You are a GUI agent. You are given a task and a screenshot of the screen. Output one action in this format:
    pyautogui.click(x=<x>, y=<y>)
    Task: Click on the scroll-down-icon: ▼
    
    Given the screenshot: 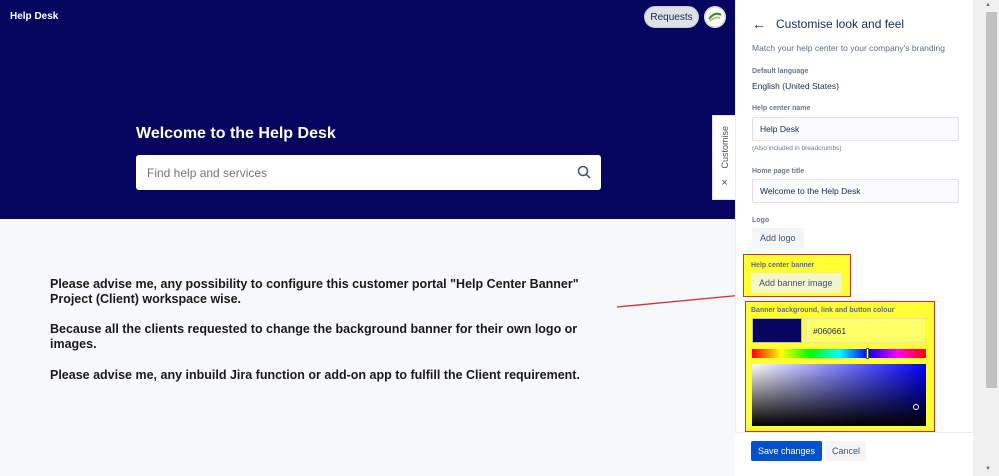 What is the action you would take?
    pyautogui.click(x=988, y=469)
    